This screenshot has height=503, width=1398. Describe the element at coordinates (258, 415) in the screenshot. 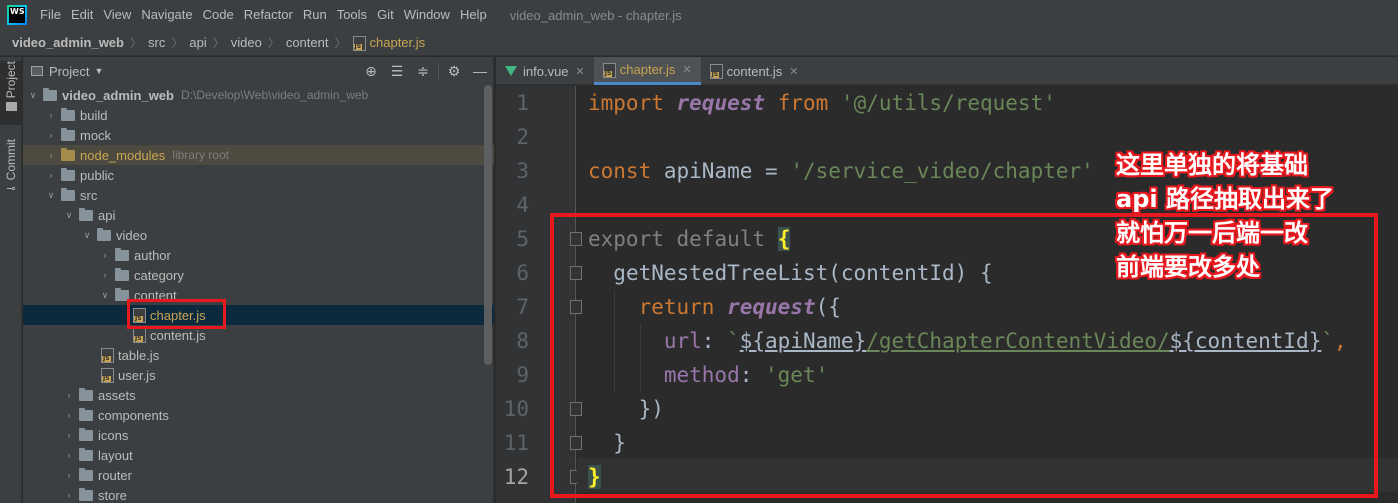

I see `tree-item-components: › components` at that location.